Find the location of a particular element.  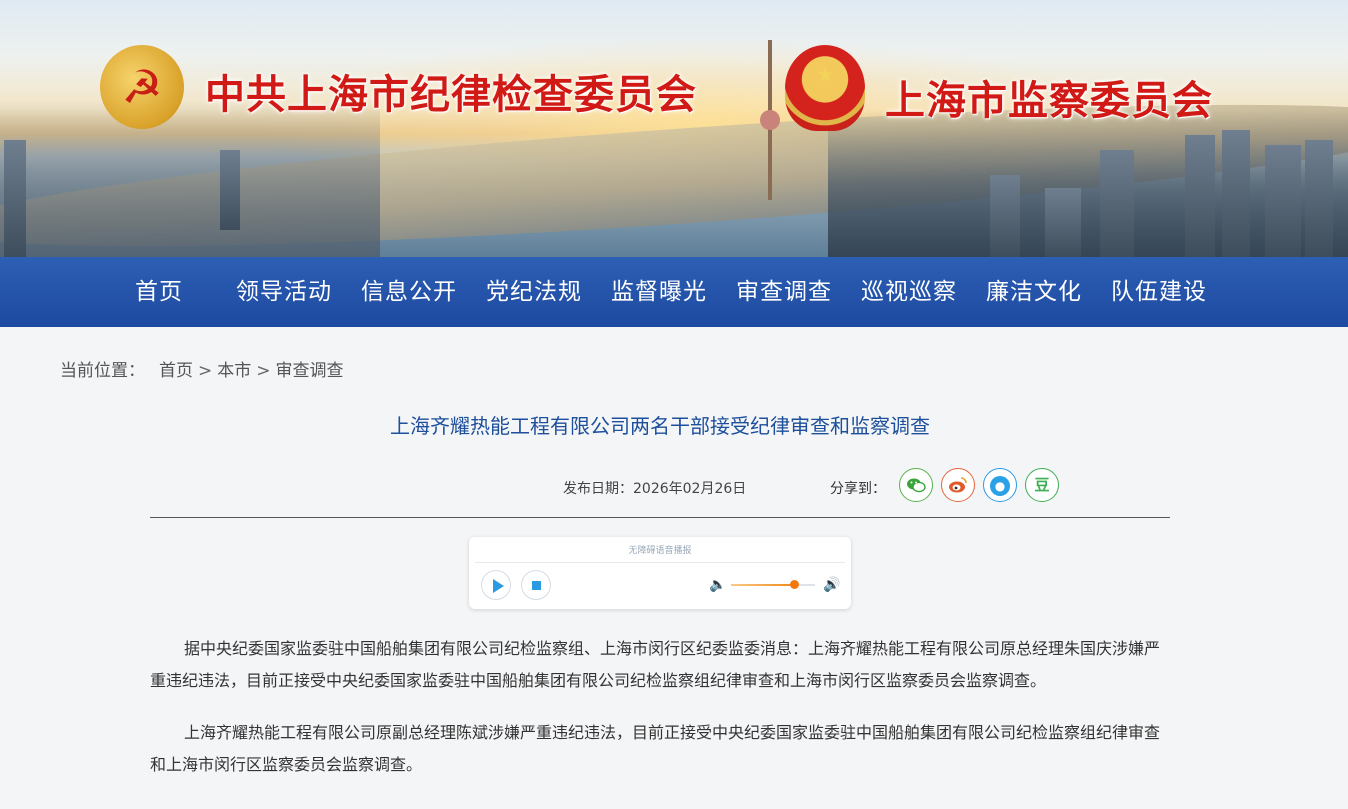

qq-glyph: ● is located at coordinates (1000, 486).